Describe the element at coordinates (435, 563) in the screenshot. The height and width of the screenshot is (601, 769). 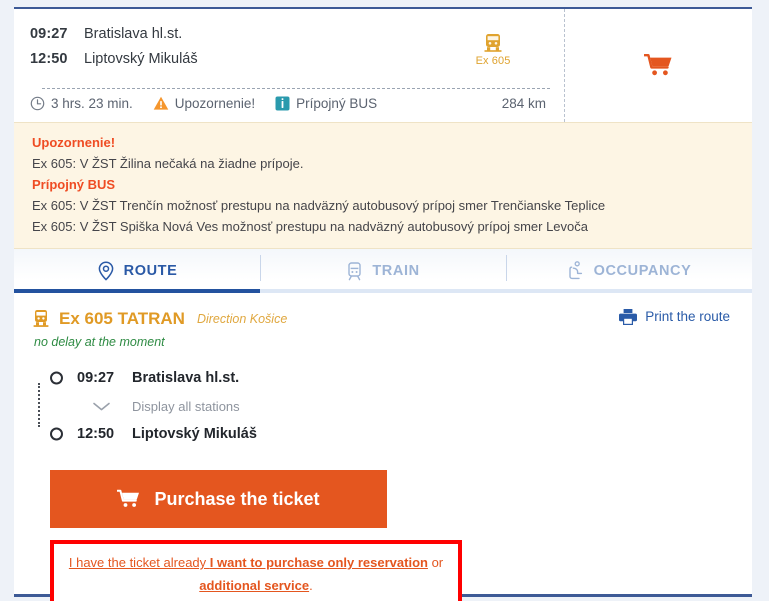
I see `reservation-or-text: or` at that location.